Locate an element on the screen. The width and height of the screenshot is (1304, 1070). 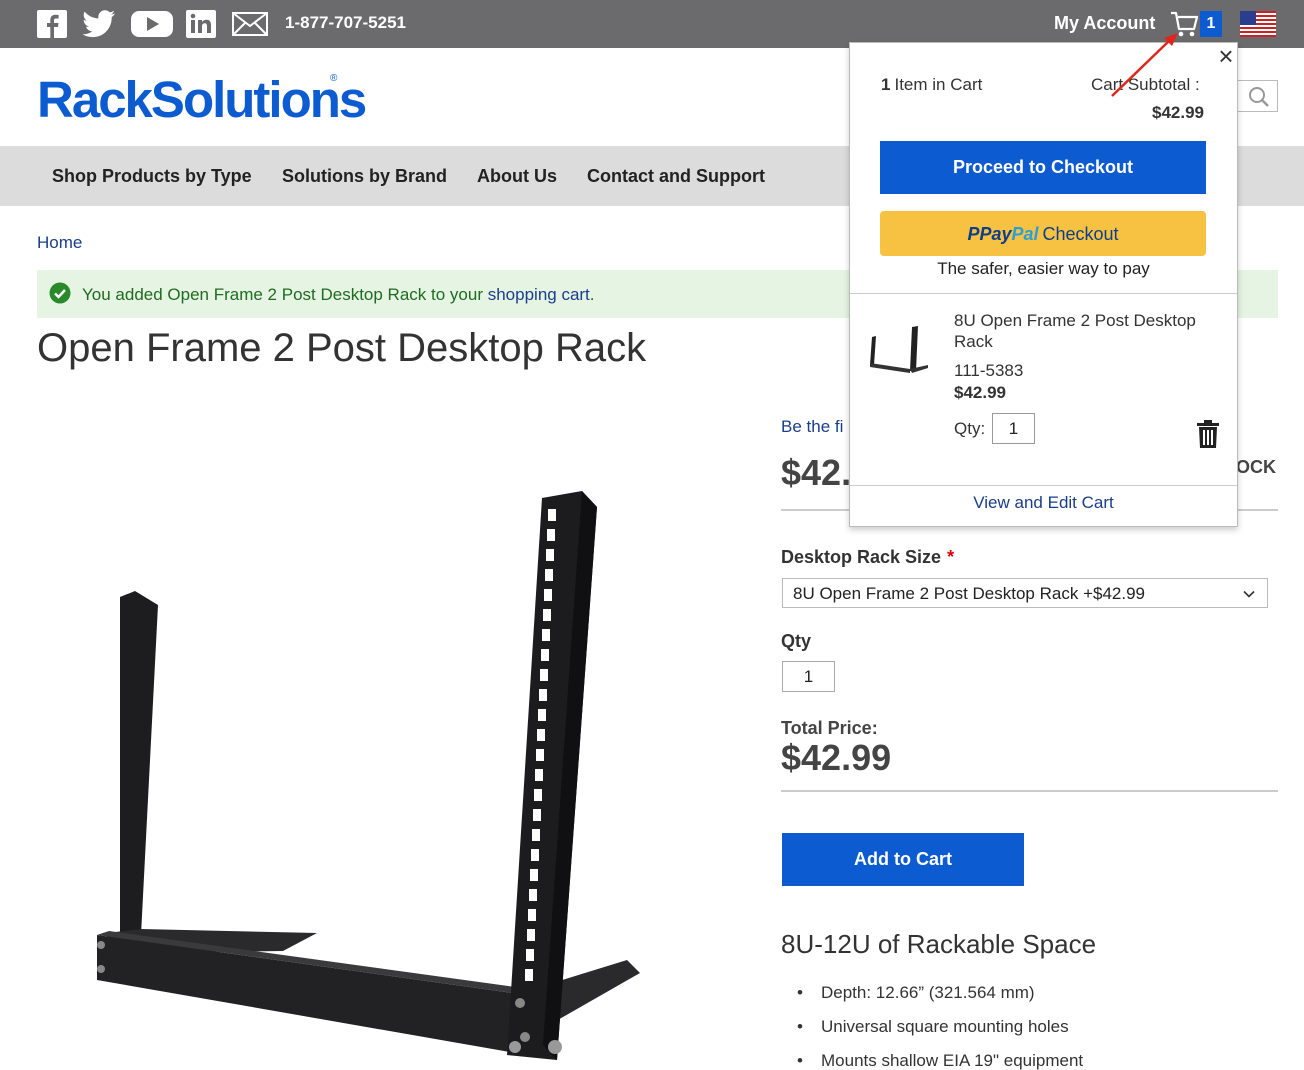
success-suffix: . is located at coordinates (592, 294).